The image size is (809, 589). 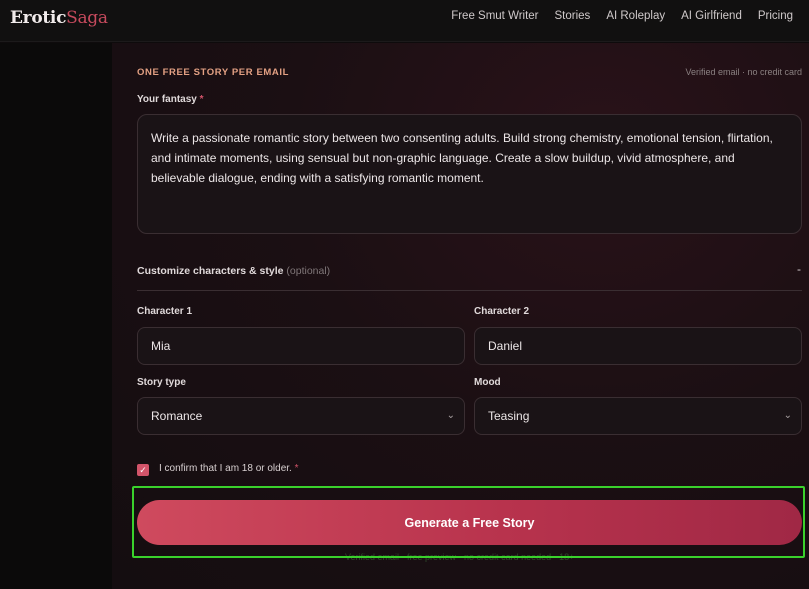 What do you see at coordinates (573, 16) in the screenshot?
I see `nav-stories: Stories` at bounding box center [573, 16].